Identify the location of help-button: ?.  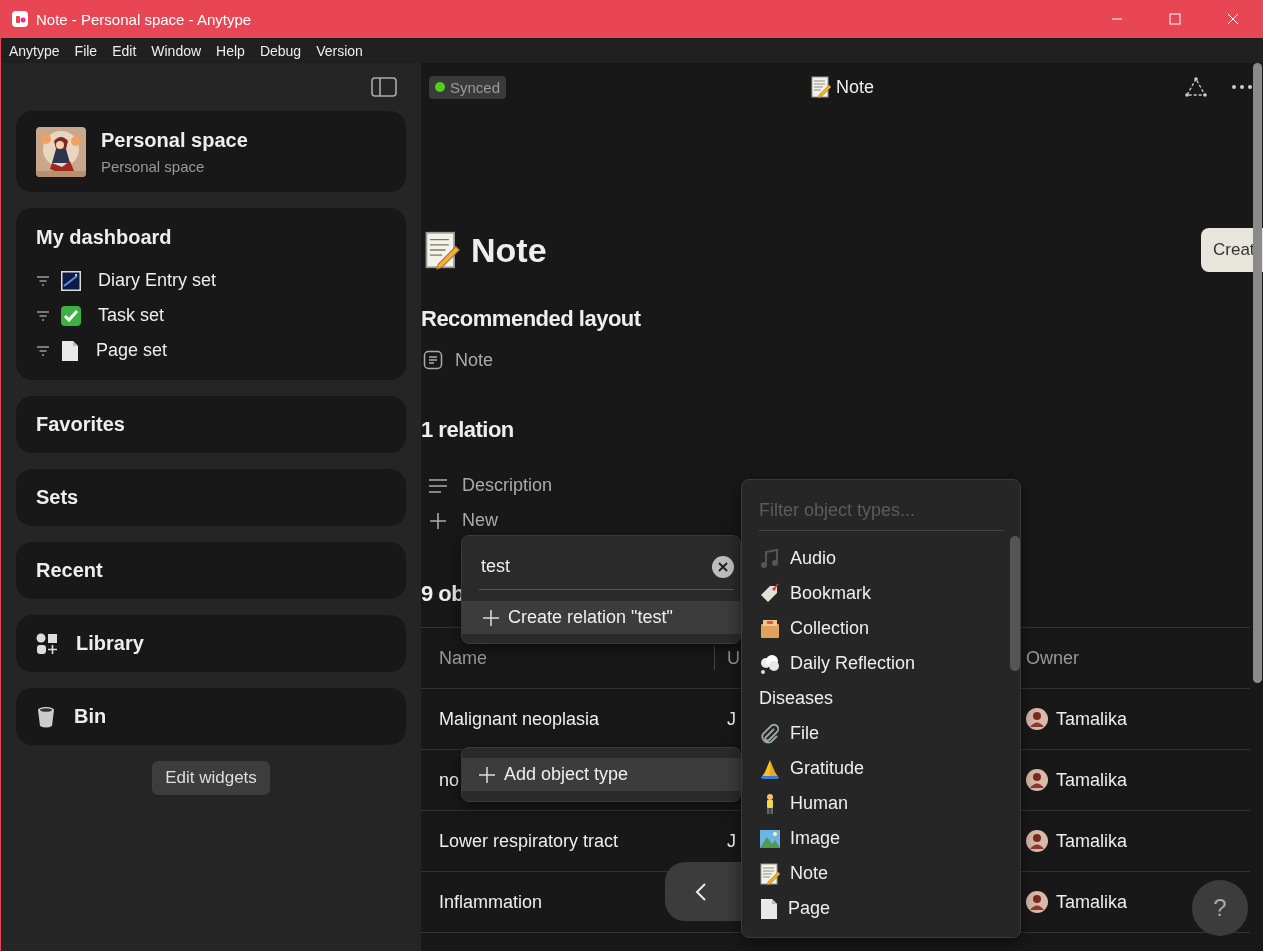
(1220, 908).